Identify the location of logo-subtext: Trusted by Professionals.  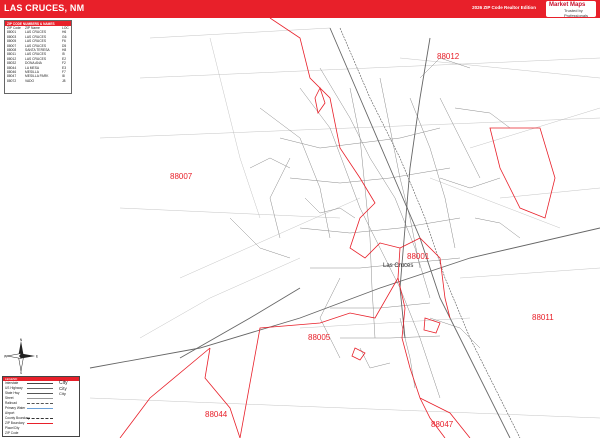
(576, 13).